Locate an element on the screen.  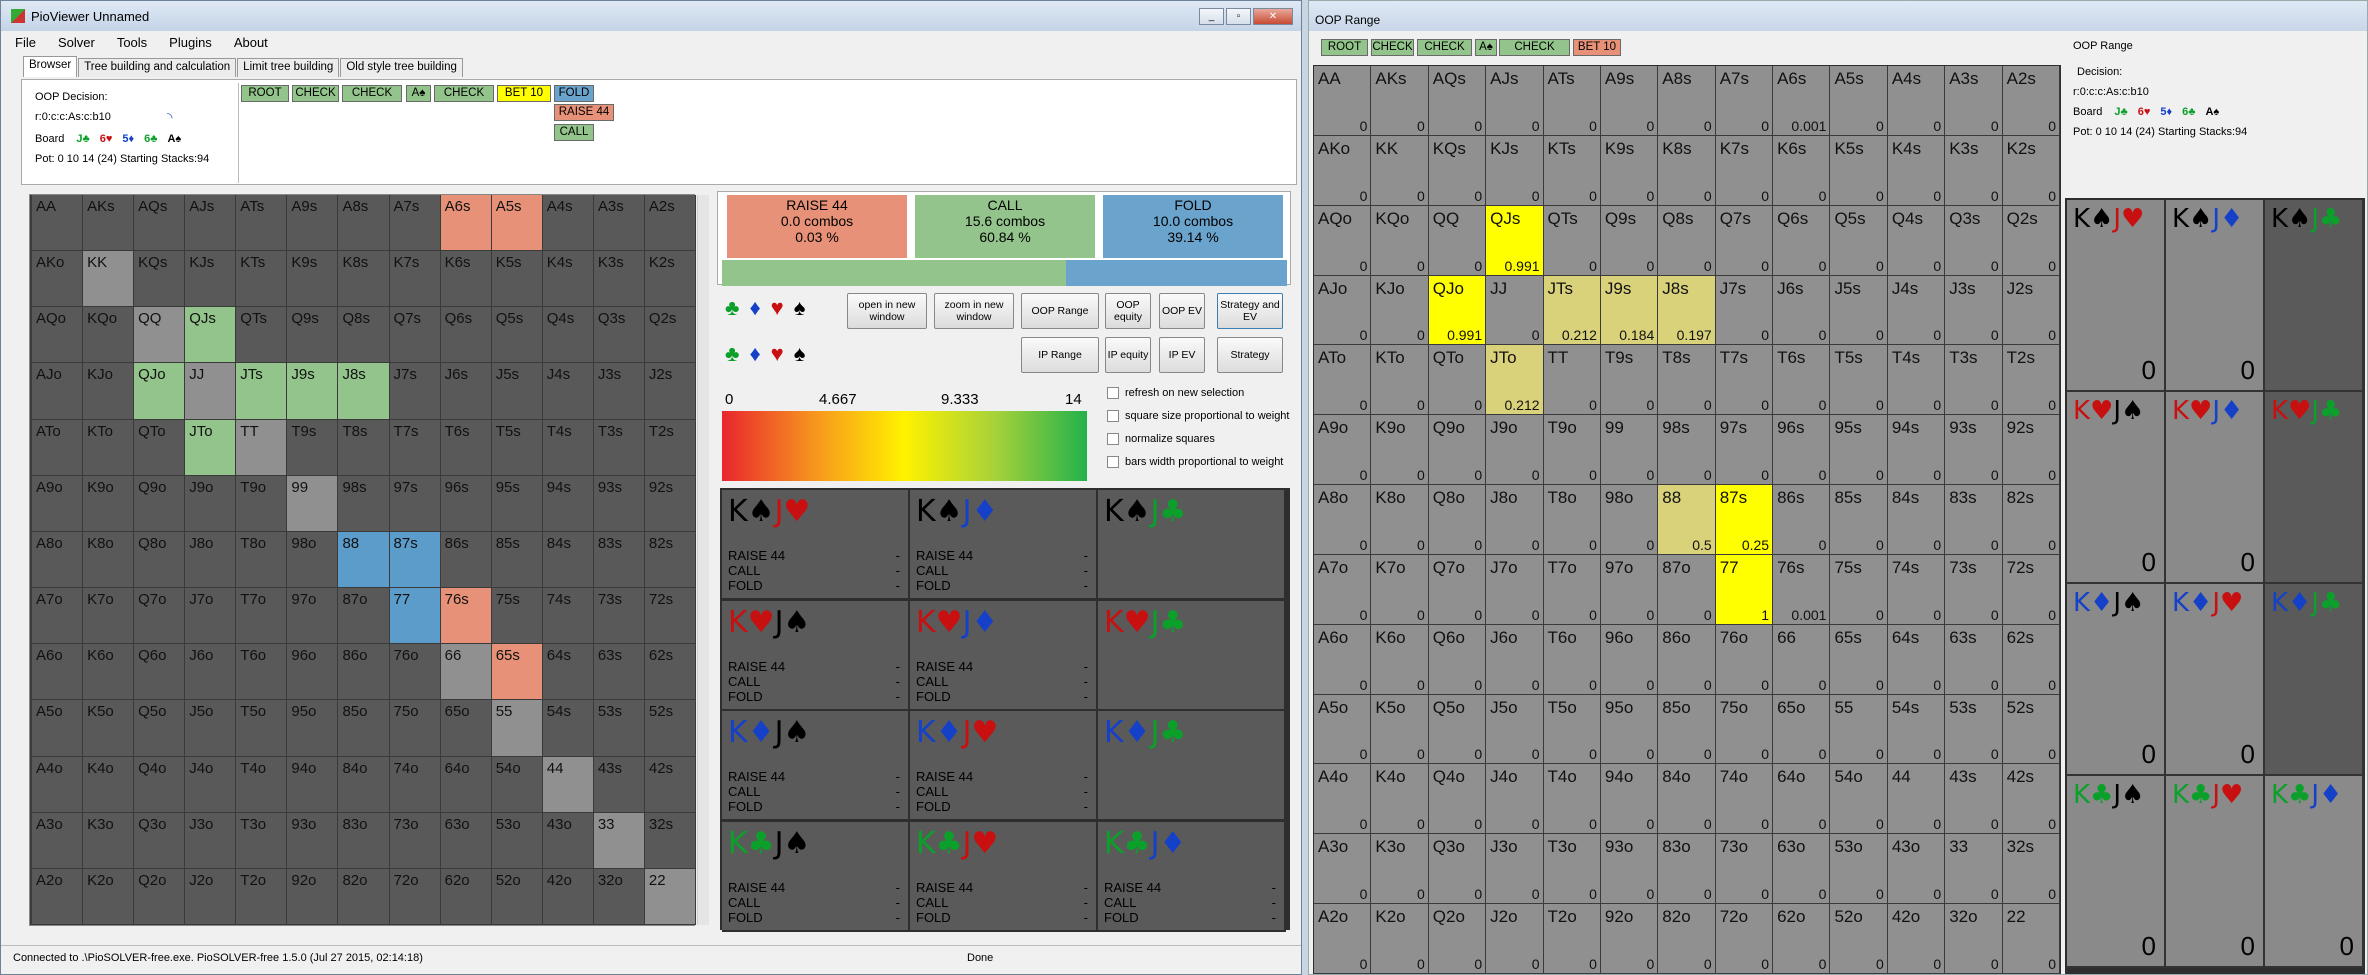
range-hand-cell: J5s 0 is located at coordinates (1859, 310).